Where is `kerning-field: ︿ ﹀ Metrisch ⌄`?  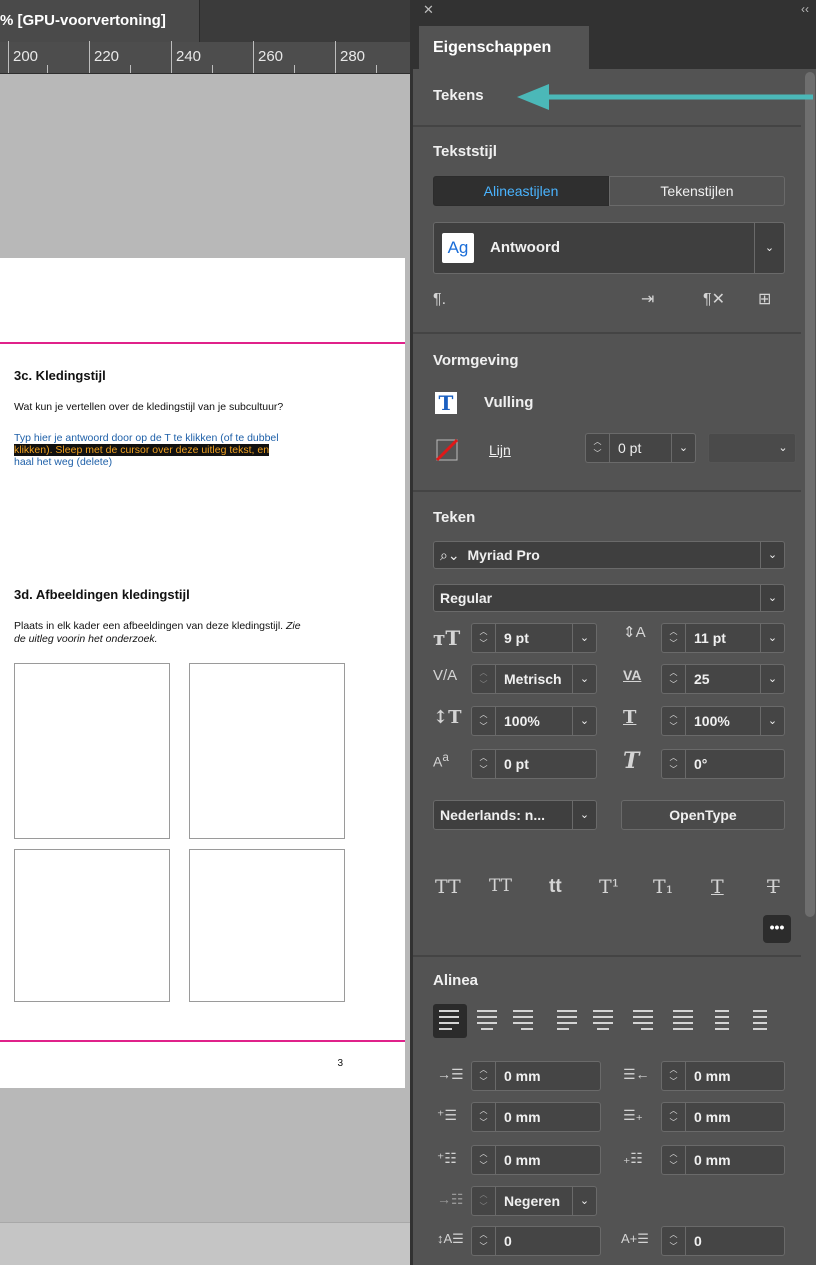 kerning-field: ︿ ﹀ Metrisch ⌄ is located at coordinates (534, 679).